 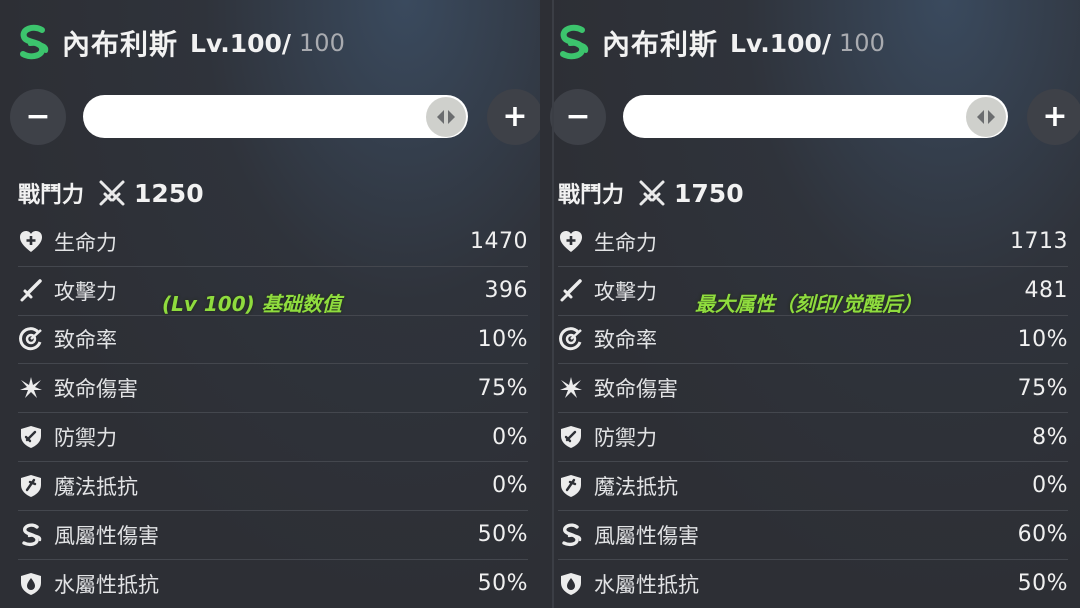 What do you see at coordinates (1042, 535) in the screenshot?
I see `stat-value: 60%` at bounding box center [1042, 535].